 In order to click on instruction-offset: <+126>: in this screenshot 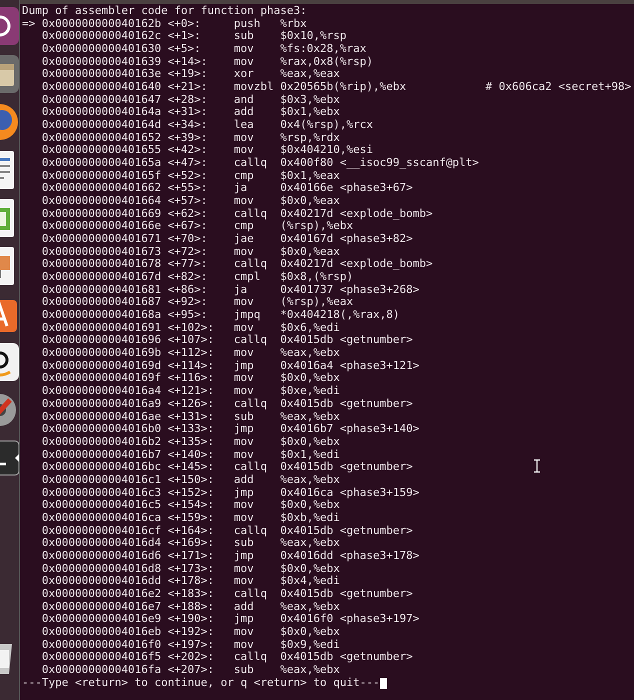, I will do `click(191, 404)`.